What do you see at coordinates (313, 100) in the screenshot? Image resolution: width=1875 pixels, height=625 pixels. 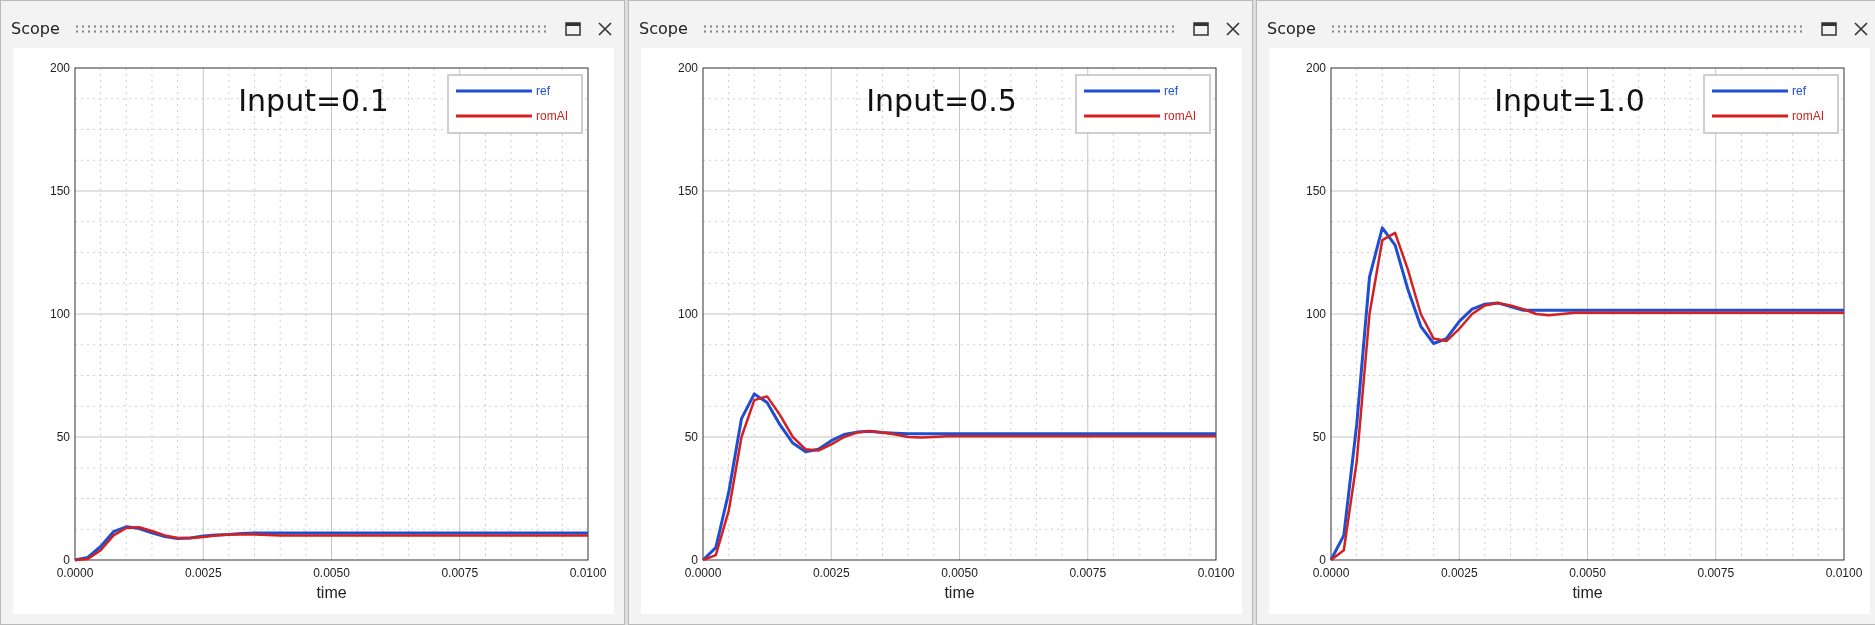 I see `chart-title: Input=0.1` at bounding box center [313, 100].